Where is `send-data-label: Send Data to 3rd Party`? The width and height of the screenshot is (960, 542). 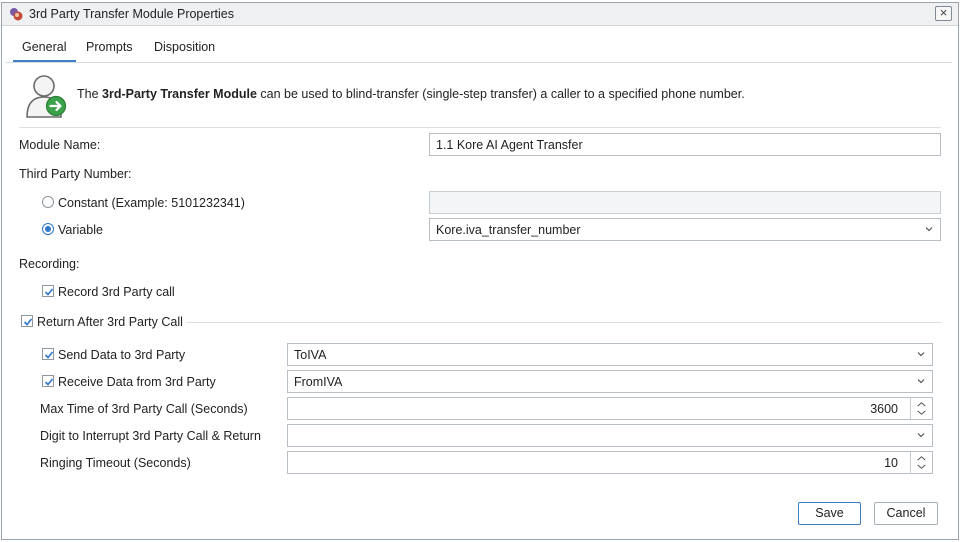
send-data-label: Send Data to 3rd Party is located at coordinates (121, 355).